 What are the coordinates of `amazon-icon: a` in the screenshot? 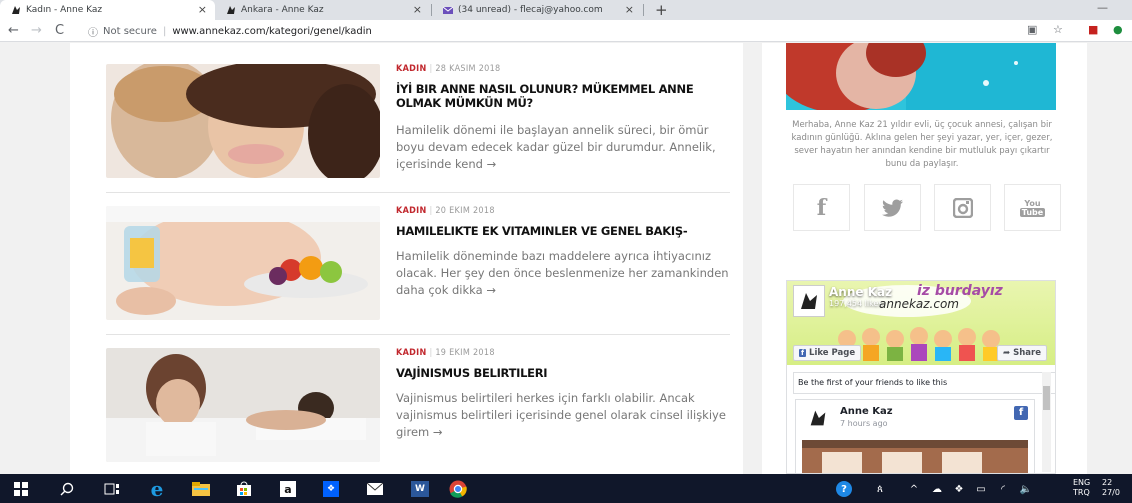 It's located at (288, 489).